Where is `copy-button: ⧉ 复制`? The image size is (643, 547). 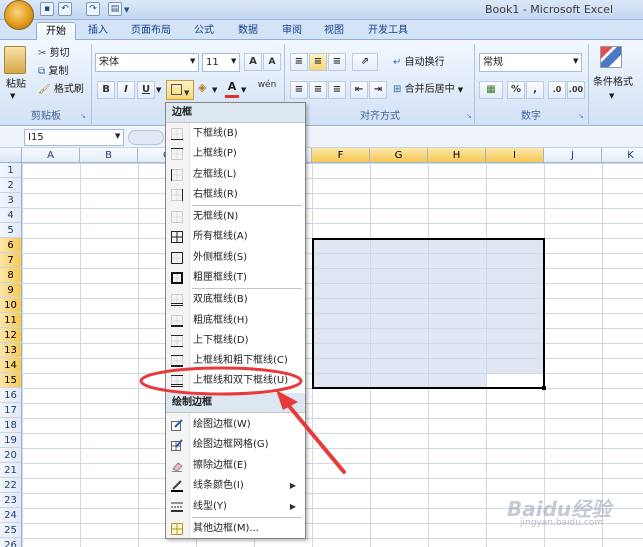 copy-button: ⧉ 复制 is located at coordinates (53, 72).